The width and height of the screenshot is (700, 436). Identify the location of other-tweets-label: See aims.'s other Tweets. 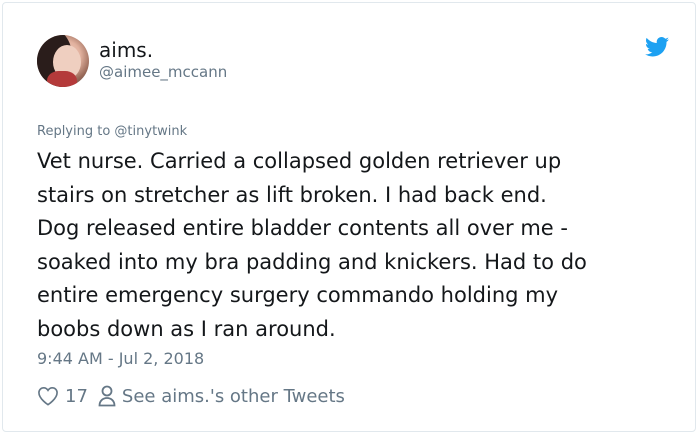
(233, 396).